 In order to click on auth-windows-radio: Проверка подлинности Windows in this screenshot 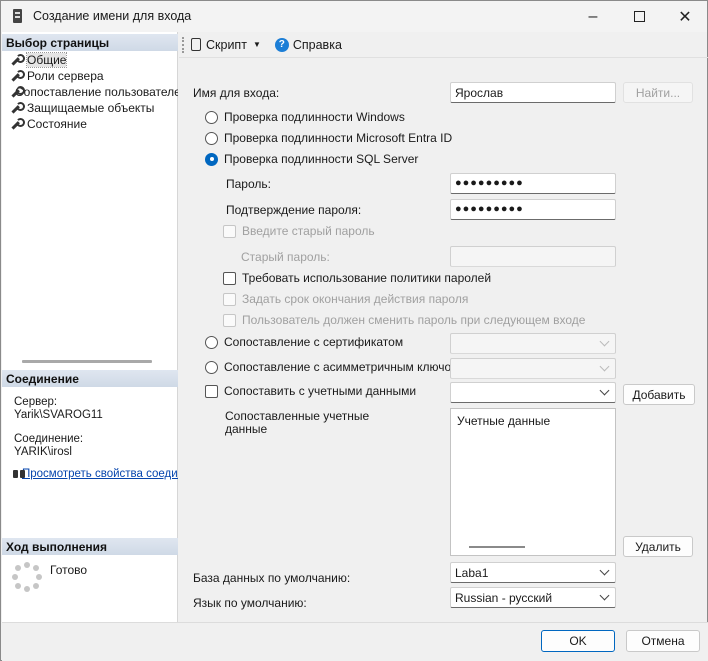, I will do `click(305, 117)`.